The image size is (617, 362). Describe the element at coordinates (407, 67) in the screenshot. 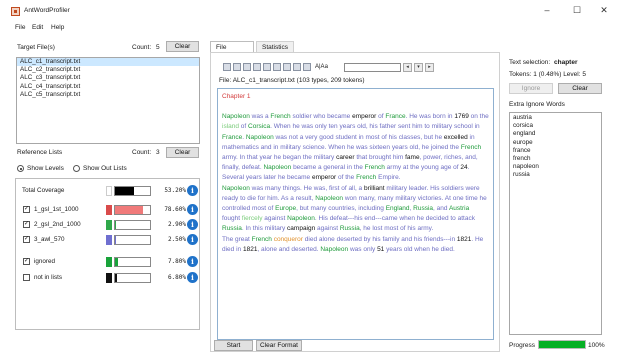

I see `prev-match-icon: ◂` at that location.